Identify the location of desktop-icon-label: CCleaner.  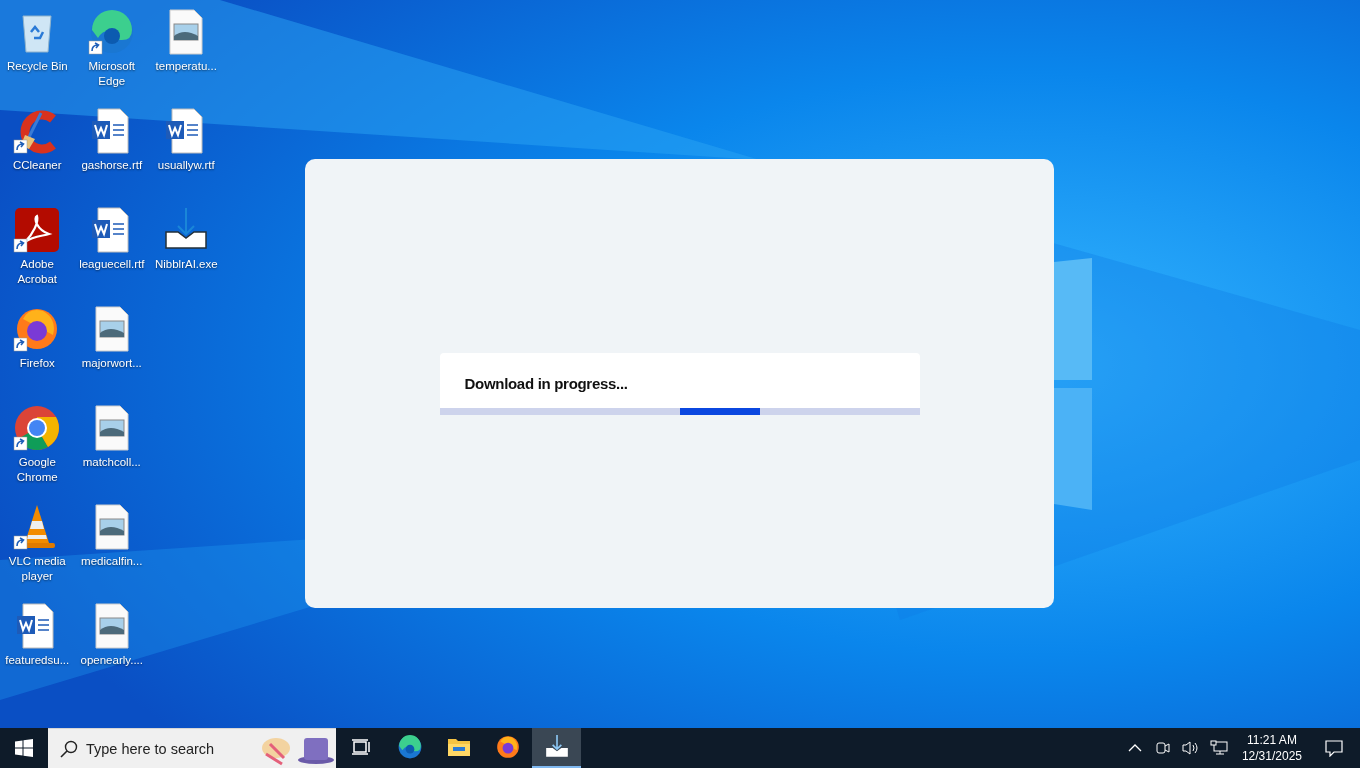
(37, 165).